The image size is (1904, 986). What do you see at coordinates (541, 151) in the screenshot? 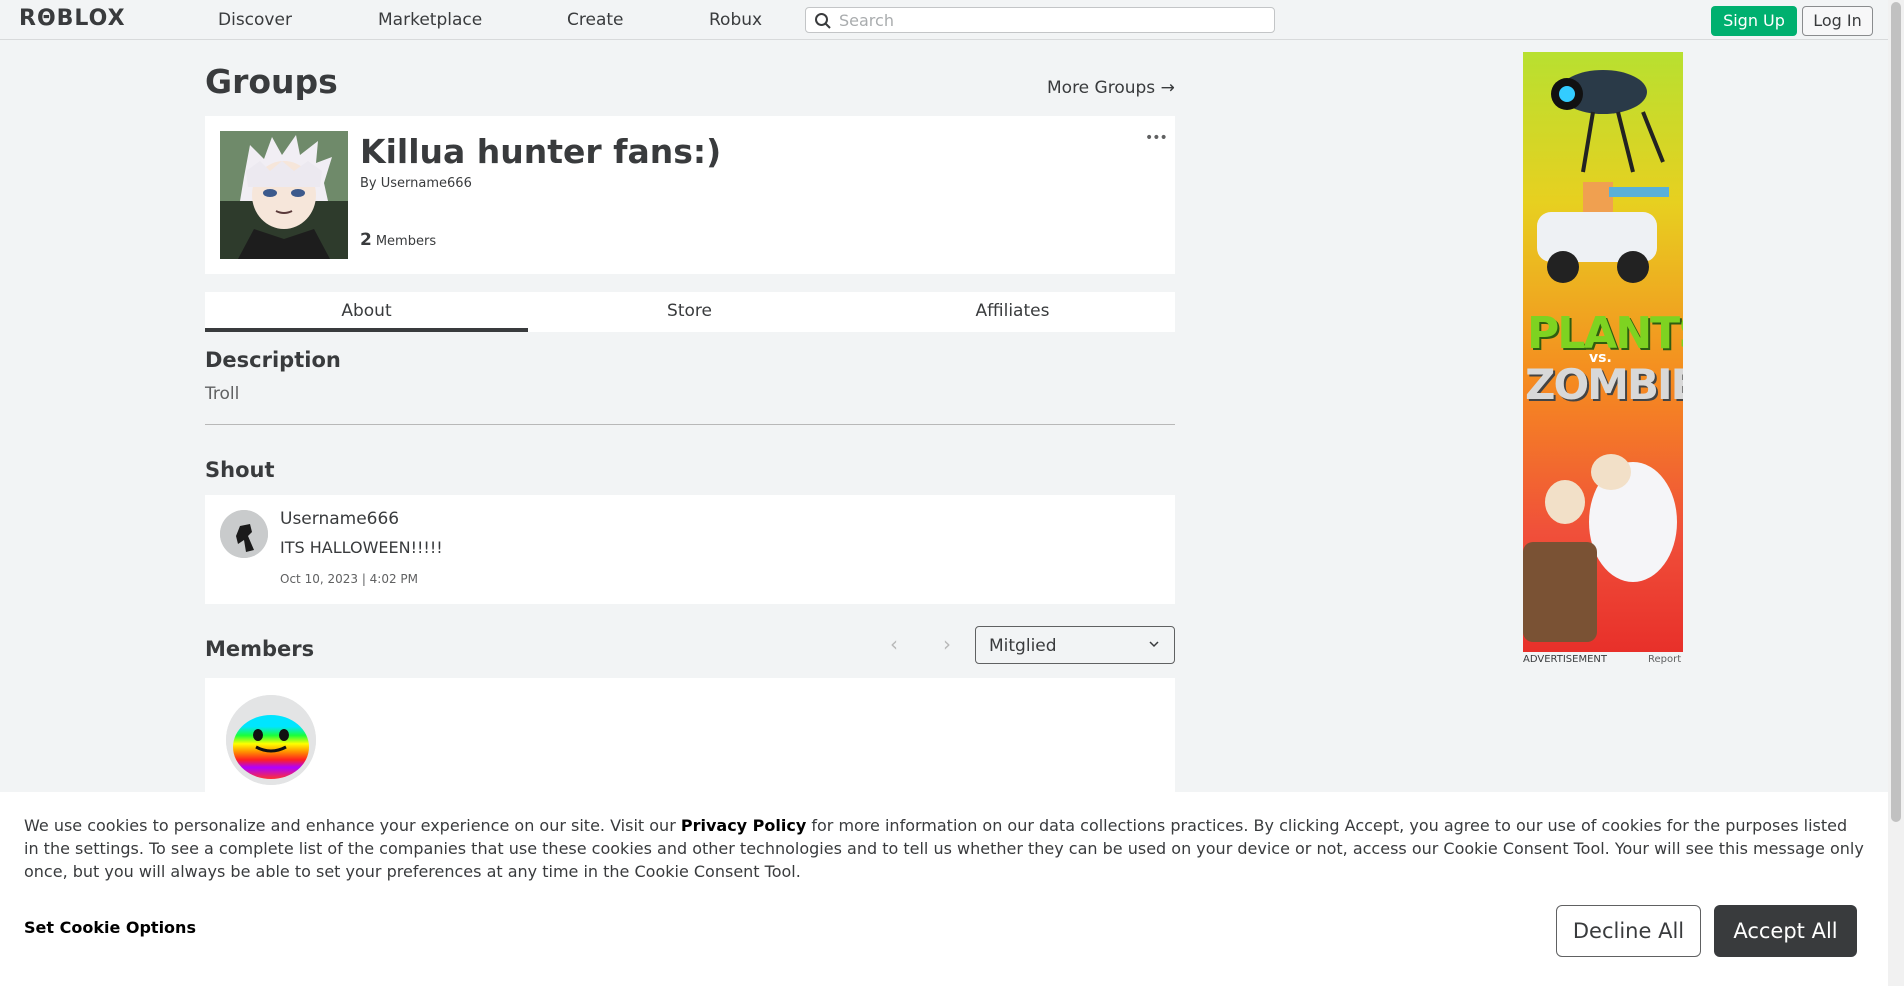
I see `group-name: Killua hunter fans:)` at bounding box center [541, 151].